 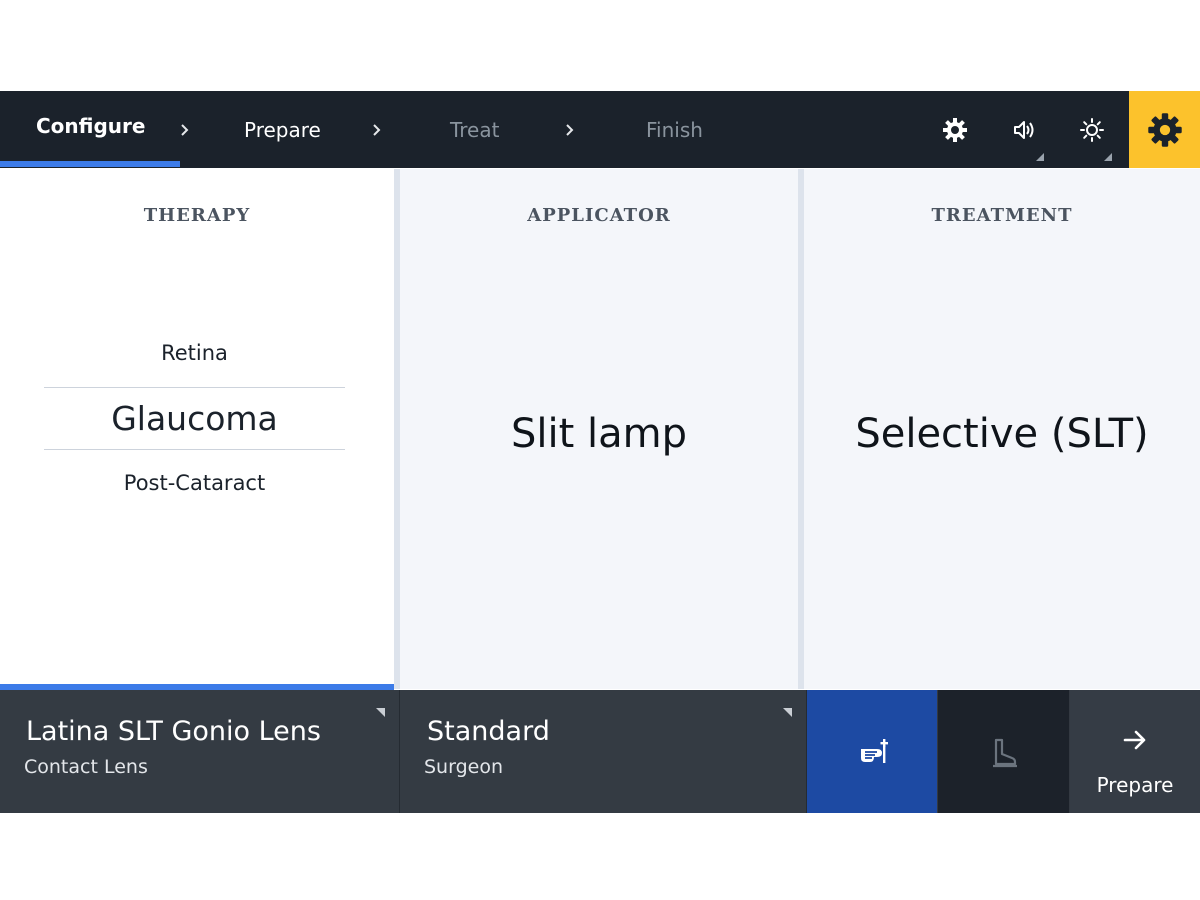 I want to click on gear-icon, so click(x=955, y=129).